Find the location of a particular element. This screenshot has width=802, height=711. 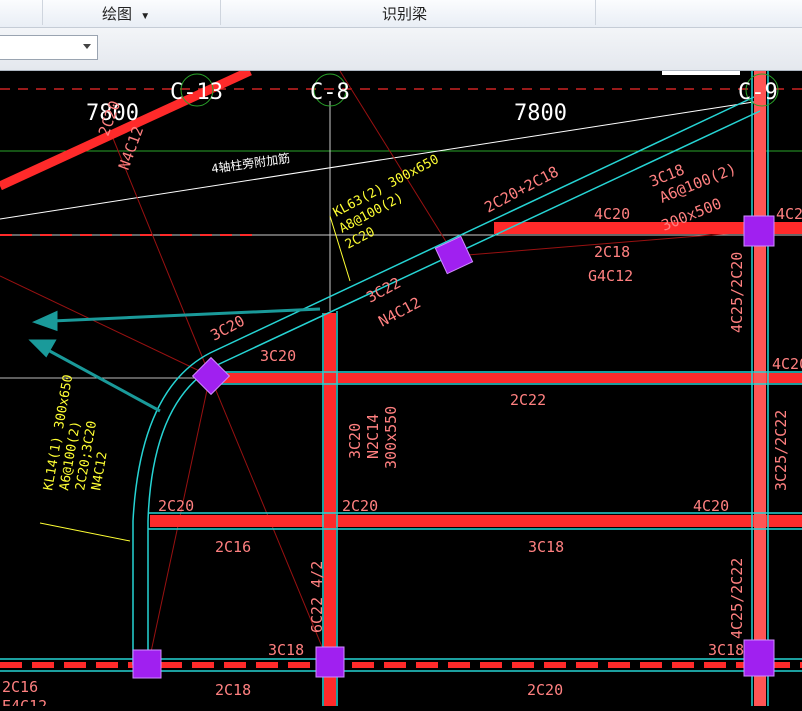

rebar-label: N2C14 is located at coordinates (373, 436).